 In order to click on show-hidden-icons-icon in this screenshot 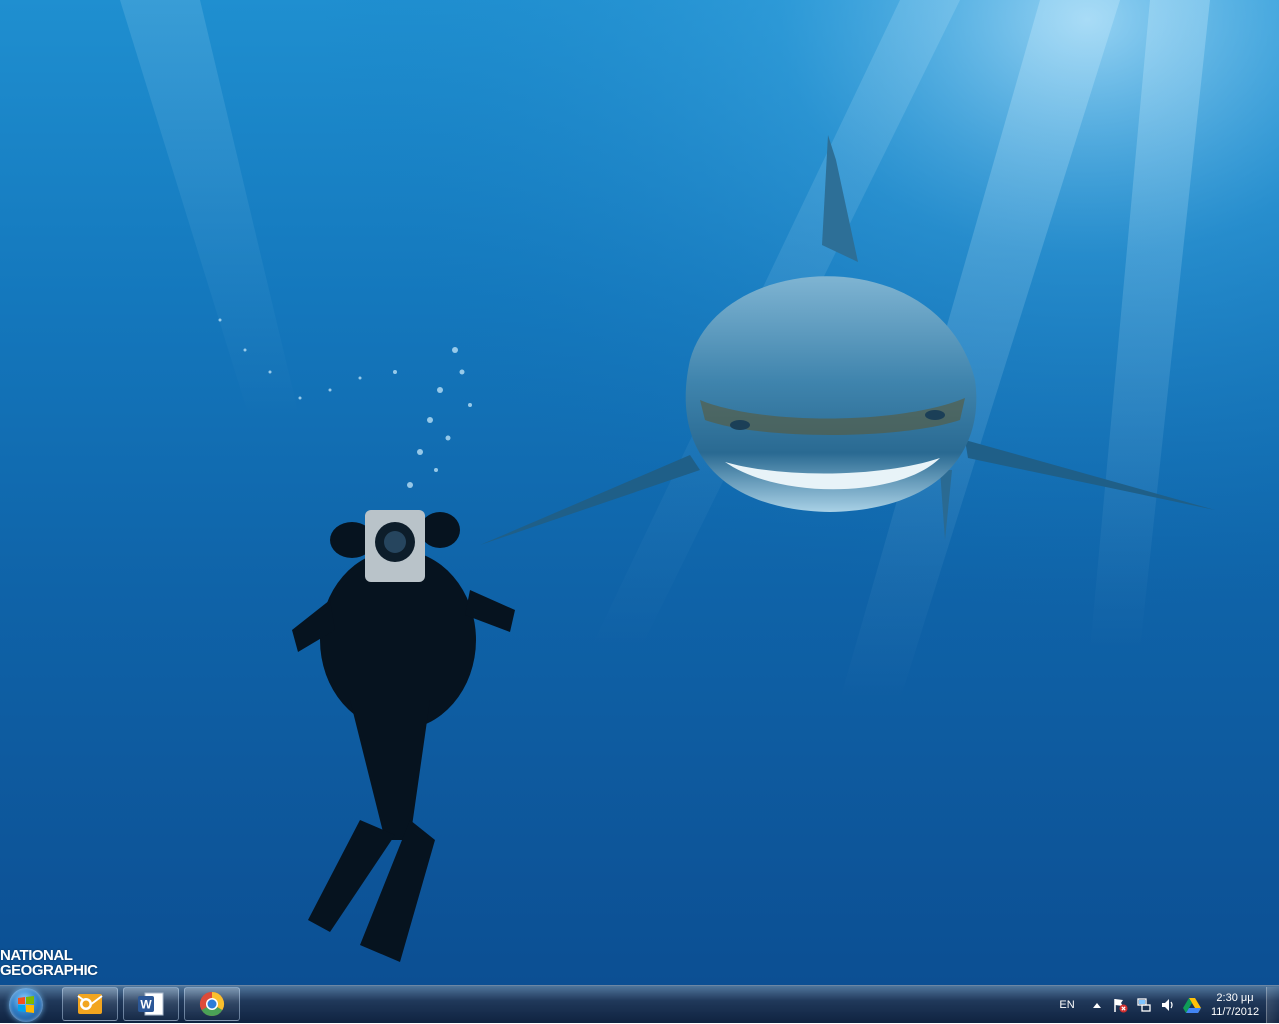, I will do `click(1097, 1005)`.